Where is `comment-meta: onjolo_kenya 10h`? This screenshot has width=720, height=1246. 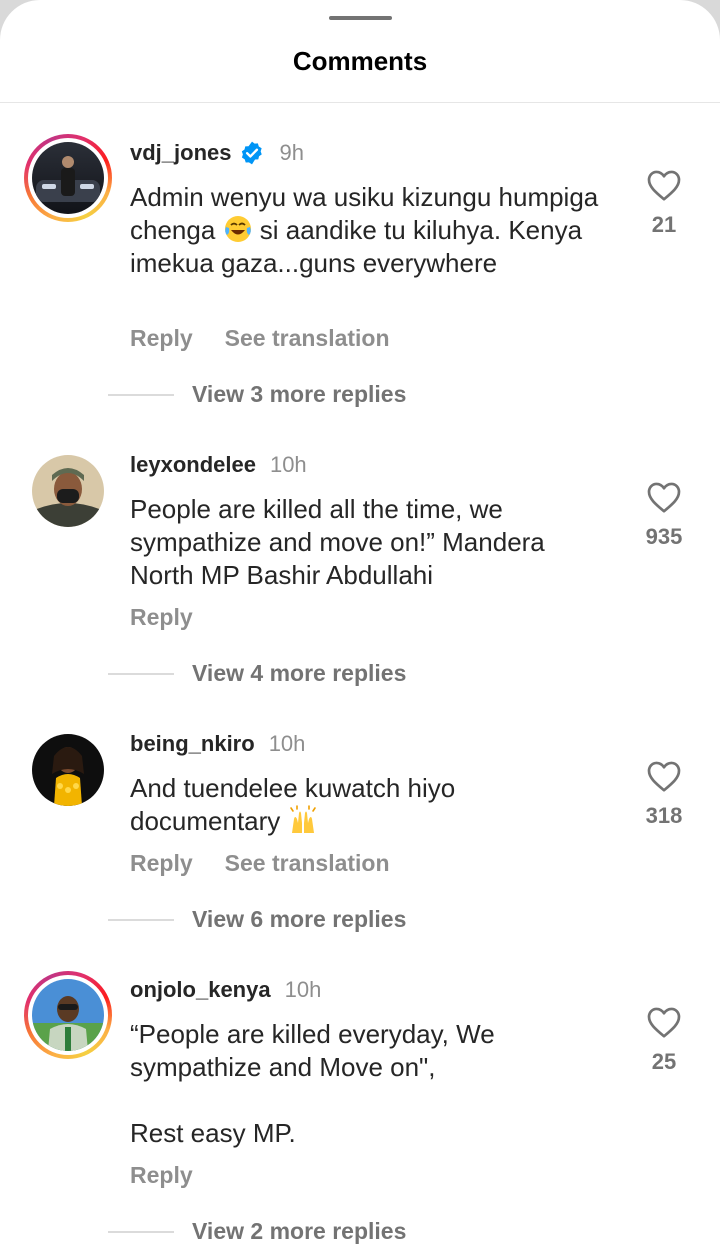
comment-meta: onjolo_kenya 10h is located at coordinates (225, 990).